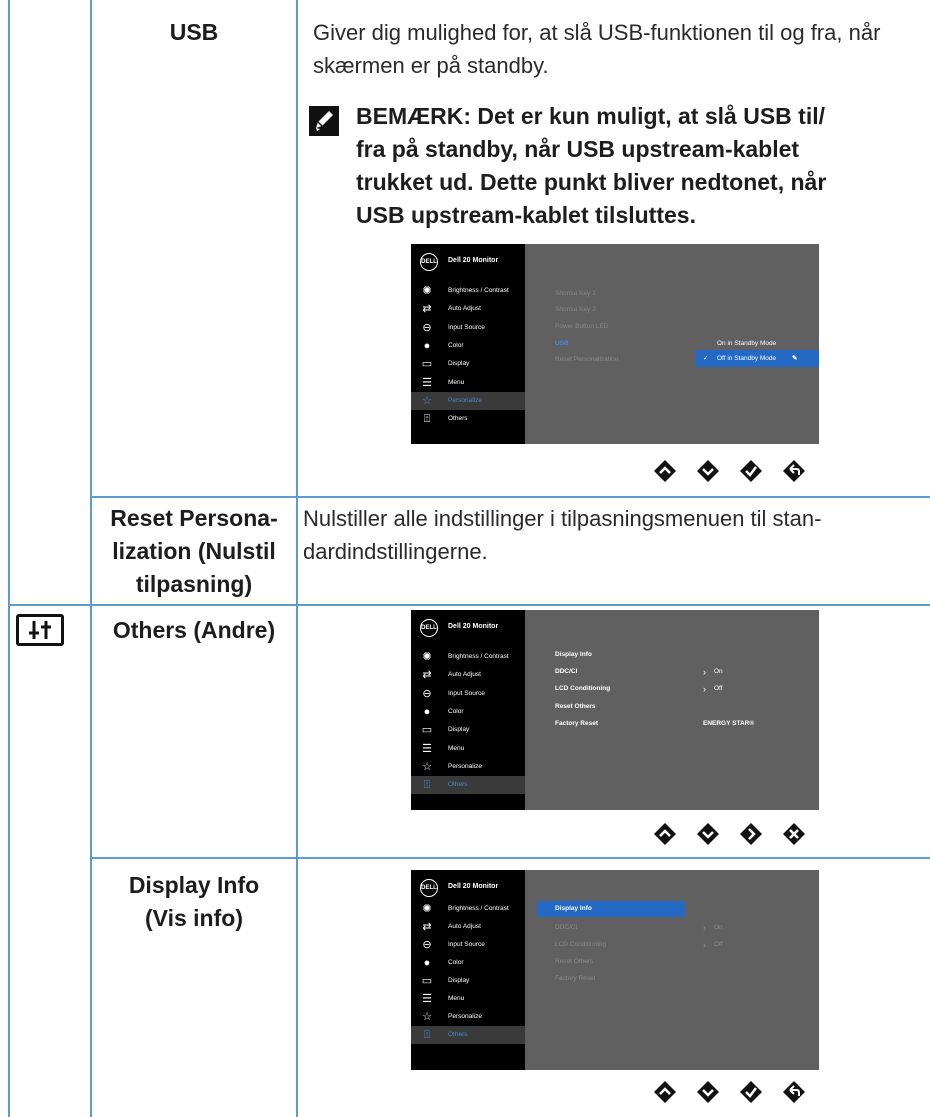 This screenshot has width=930, height=1117. I want to click on others-label: Others (Andre), so click(194, 630).